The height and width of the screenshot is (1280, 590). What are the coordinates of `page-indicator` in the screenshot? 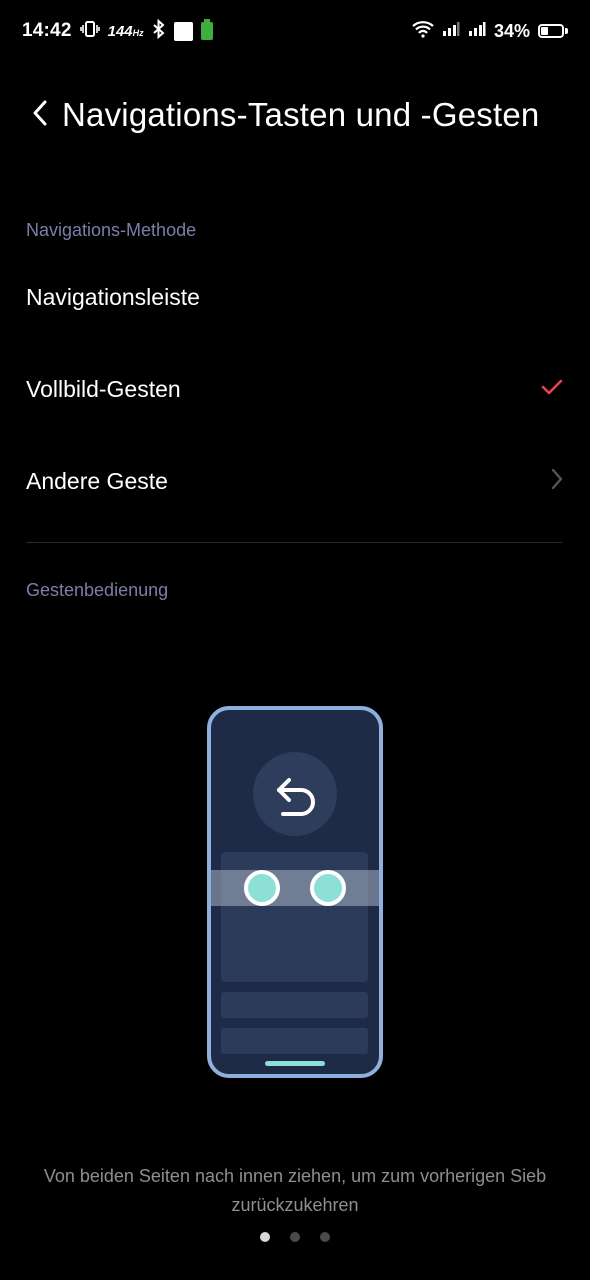 It's located at (295, 1237).